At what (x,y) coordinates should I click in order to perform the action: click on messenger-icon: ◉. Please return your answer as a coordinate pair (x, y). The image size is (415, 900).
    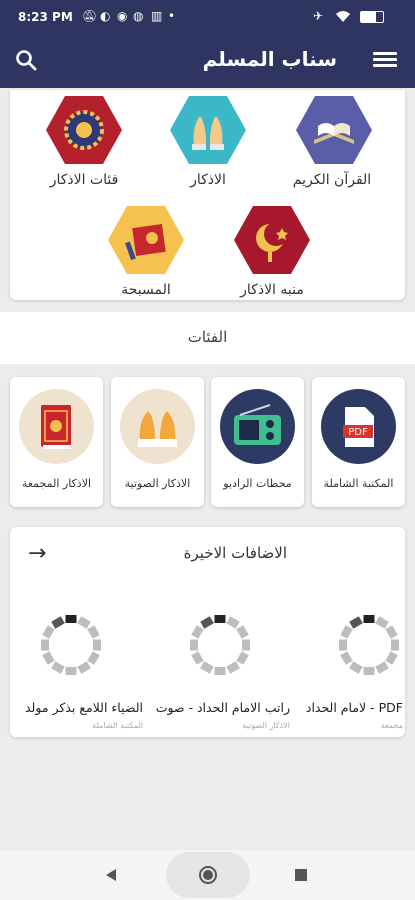
    Looking at the image, I should click on (122, 16).